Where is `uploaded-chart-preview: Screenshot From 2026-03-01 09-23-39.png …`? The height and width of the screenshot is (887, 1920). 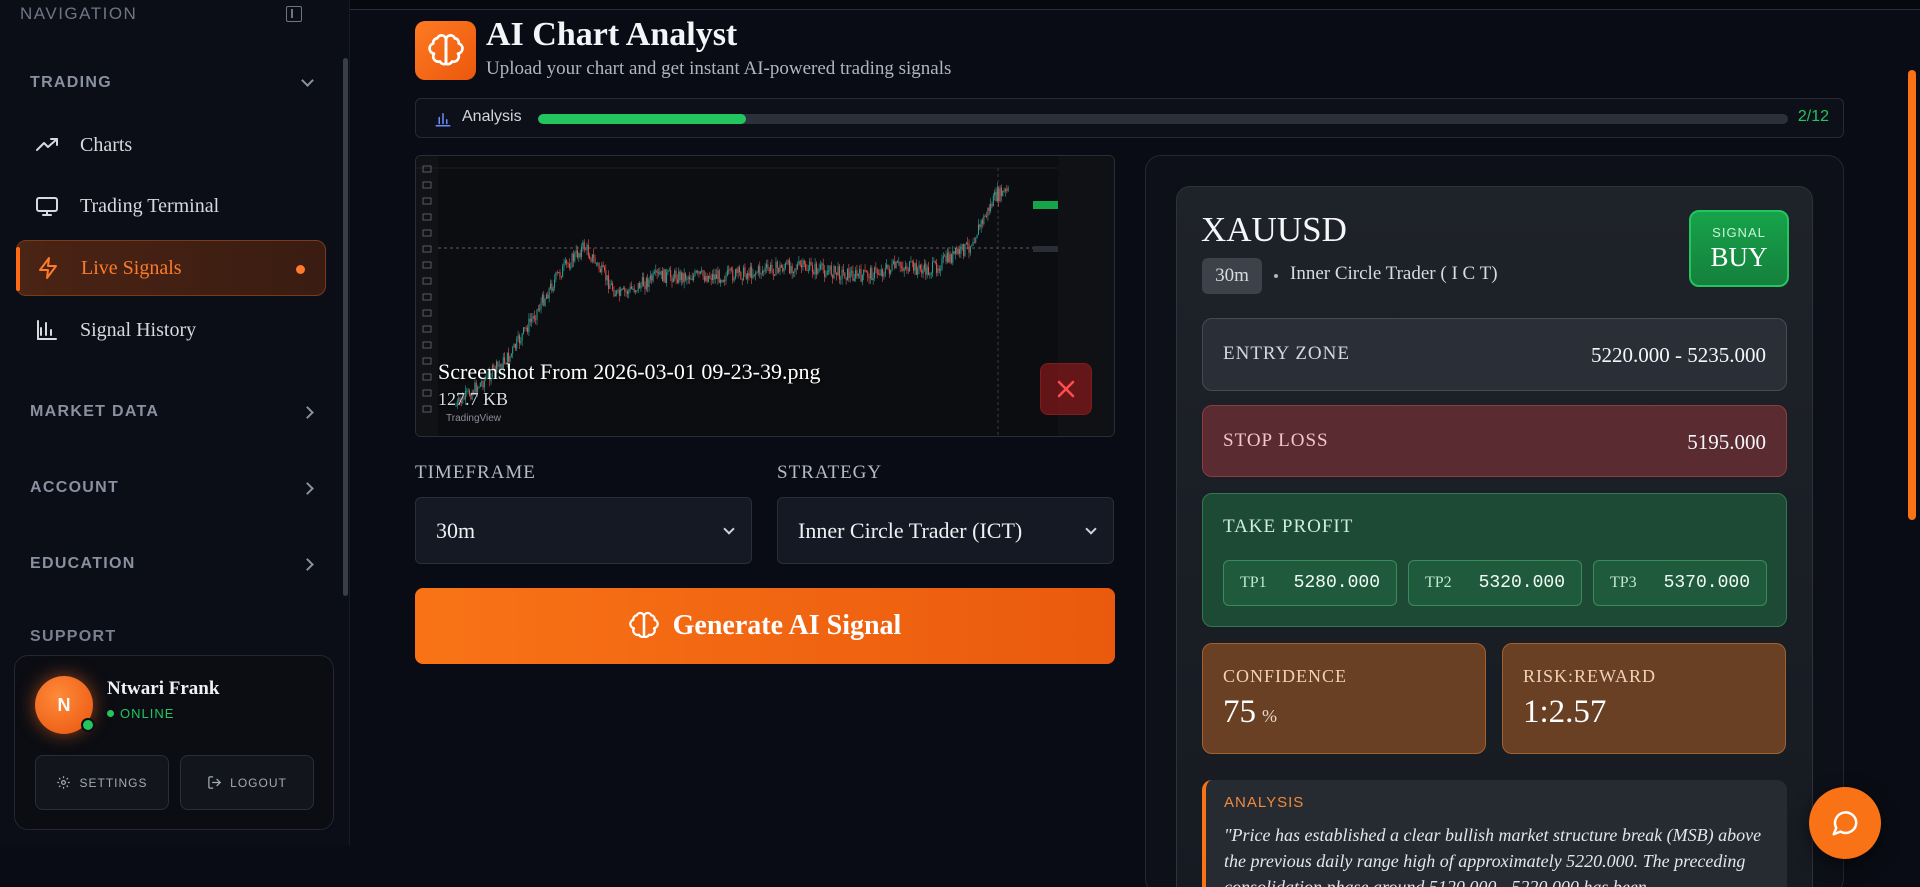
uploaded-chart-preview: Screenshot From 2026-03-01 09-23-39.png … is located at coordinates (765, 296).